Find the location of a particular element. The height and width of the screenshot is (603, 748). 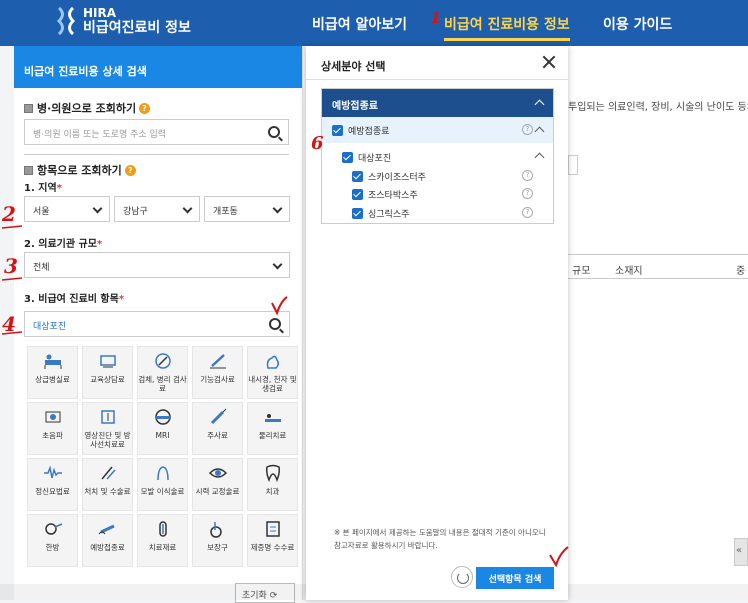

panel-title: 비급여 진료비용 상세 검색 is located at coordinates (158, 67).